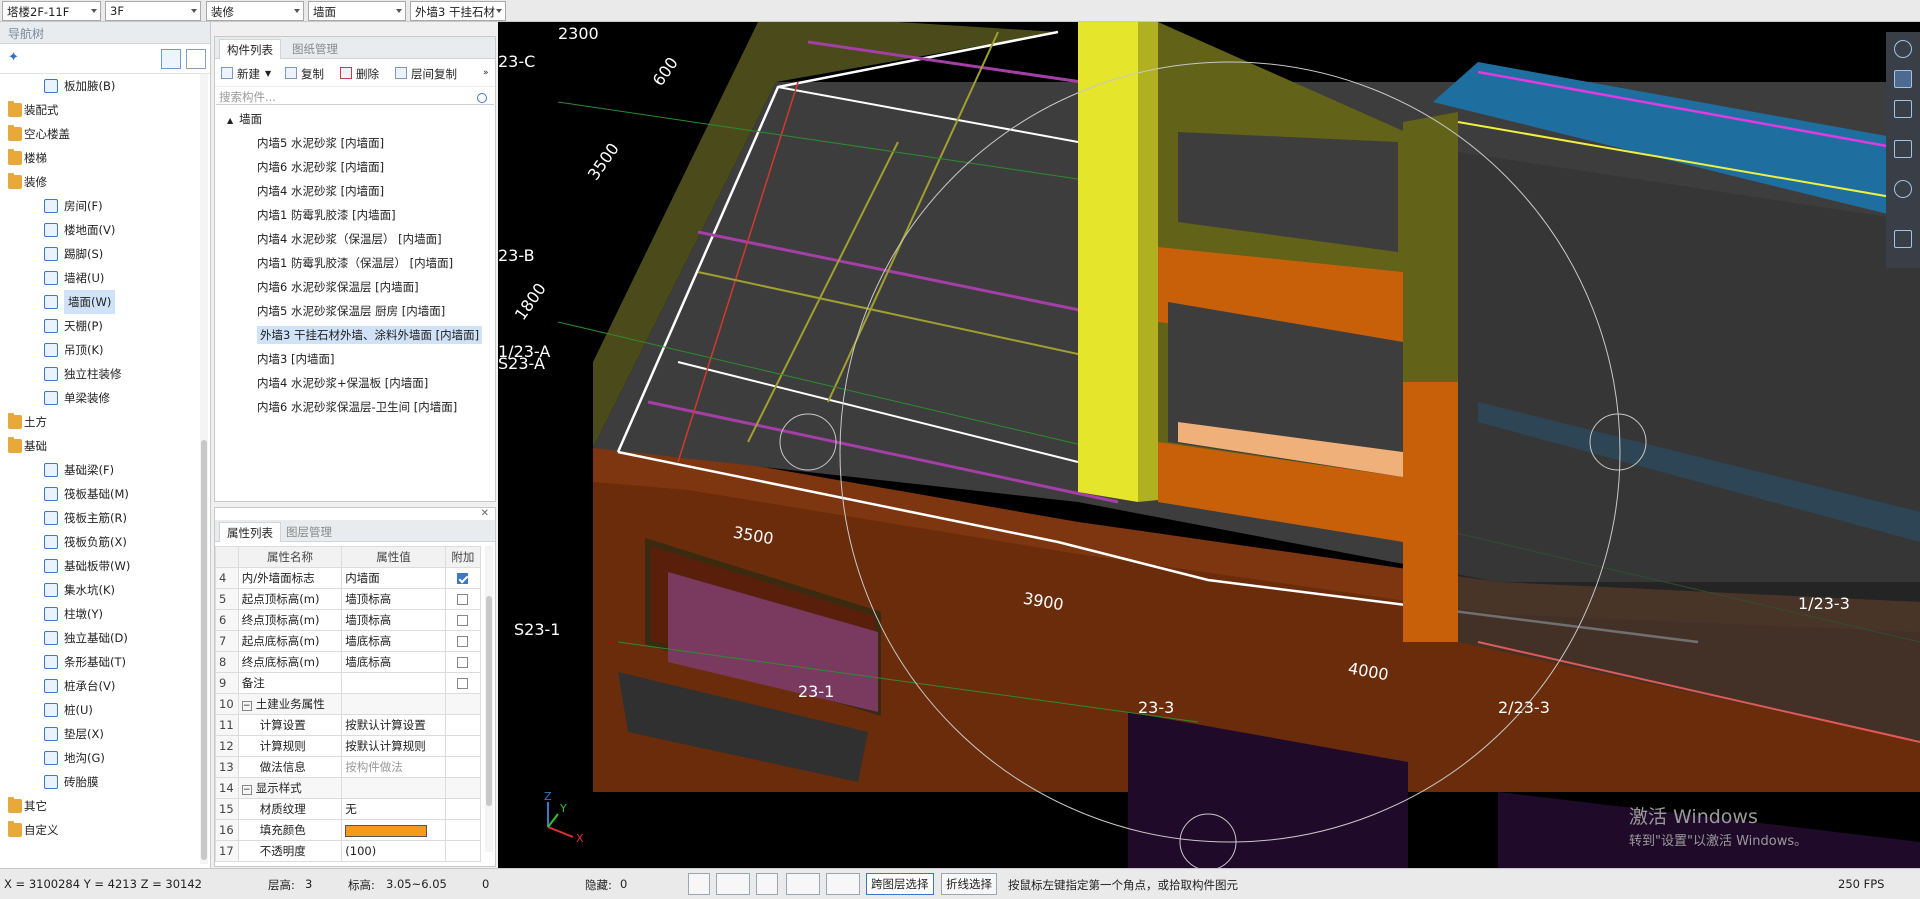 This screenshot has width=1920, height=899. Describe the element at coordinates (248, 74) in the screenshot. I see `new-button: 新建` at that location.